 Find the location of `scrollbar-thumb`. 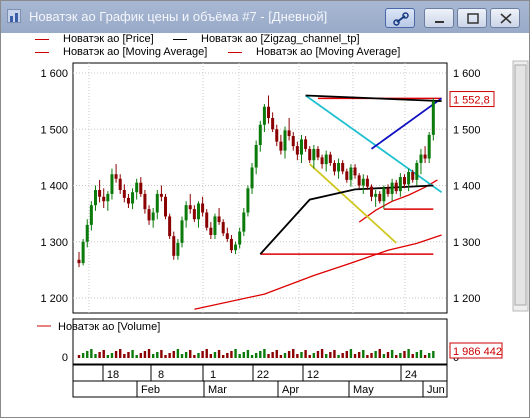

scrollbar-thumb is located at coordinates (520, 185).